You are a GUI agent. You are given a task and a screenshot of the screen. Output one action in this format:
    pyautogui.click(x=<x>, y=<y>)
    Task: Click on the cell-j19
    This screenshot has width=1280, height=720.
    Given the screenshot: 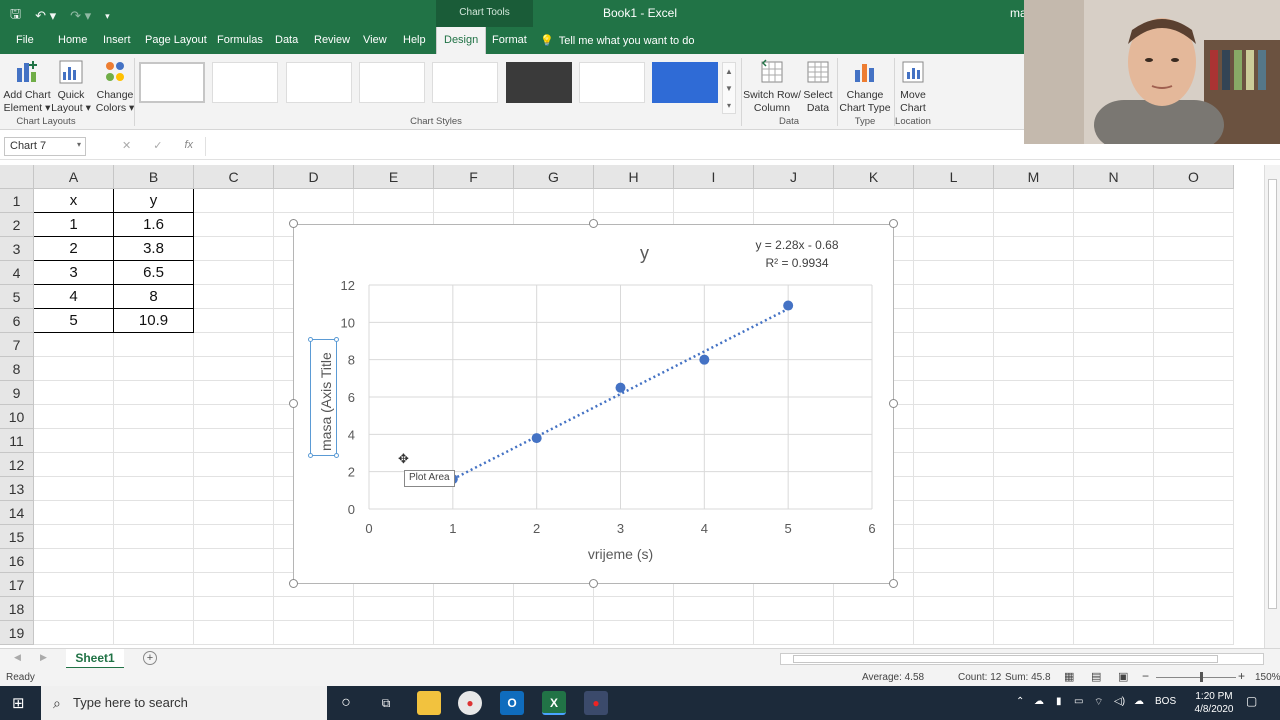 What is the action you would take?
    pyautogui.click(x=794, y=633)
    